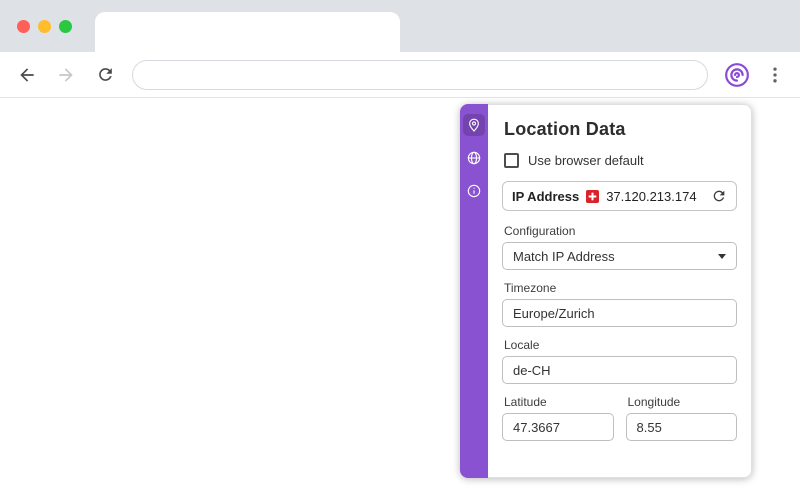 The image size is (800, 500). I want to click on browser-menu-icon, so click(775, 75).